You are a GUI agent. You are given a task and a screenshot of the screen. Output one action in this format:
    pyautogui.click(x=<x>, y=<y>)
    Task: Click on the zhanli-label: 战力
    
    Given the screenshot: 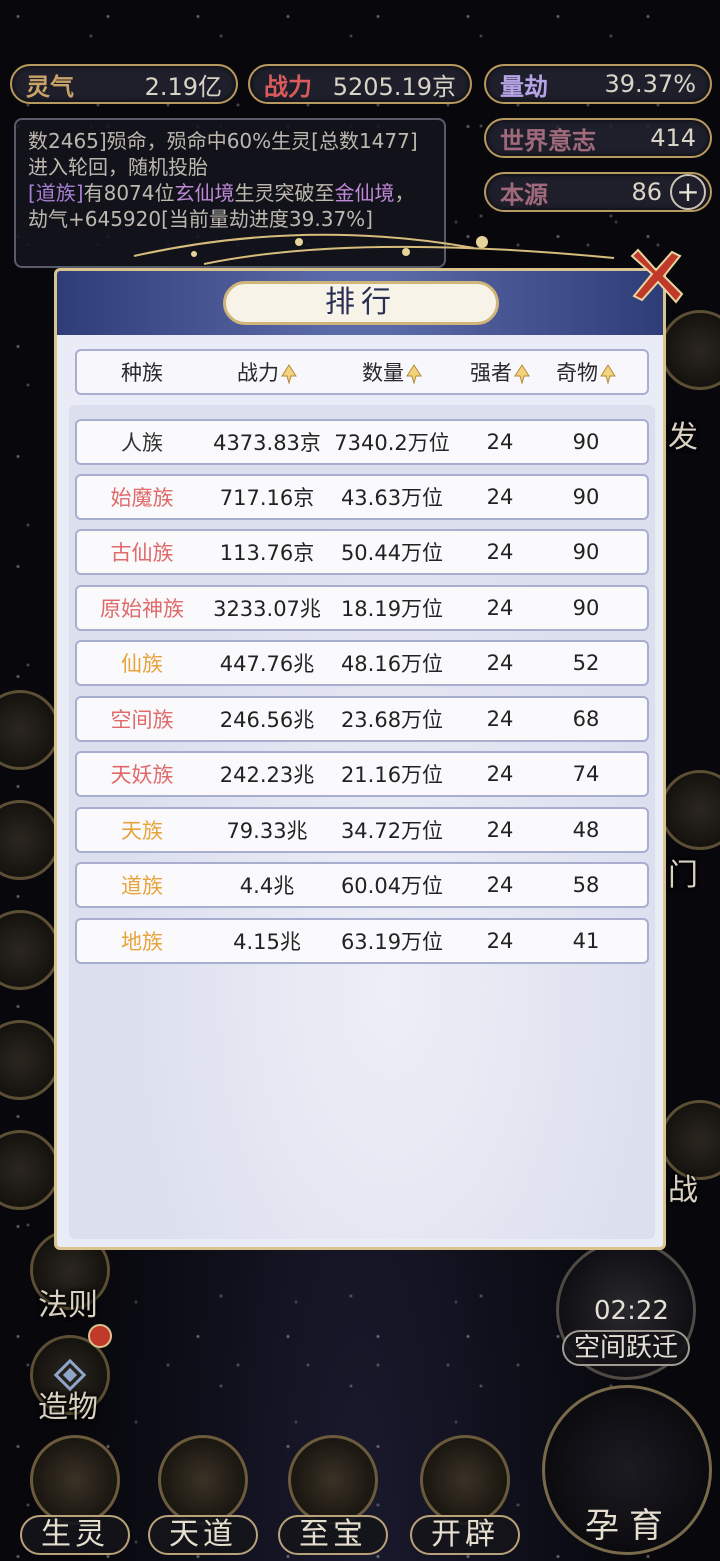 What is the action you would take?
    pyautogui.click(x=288, y=86)
    